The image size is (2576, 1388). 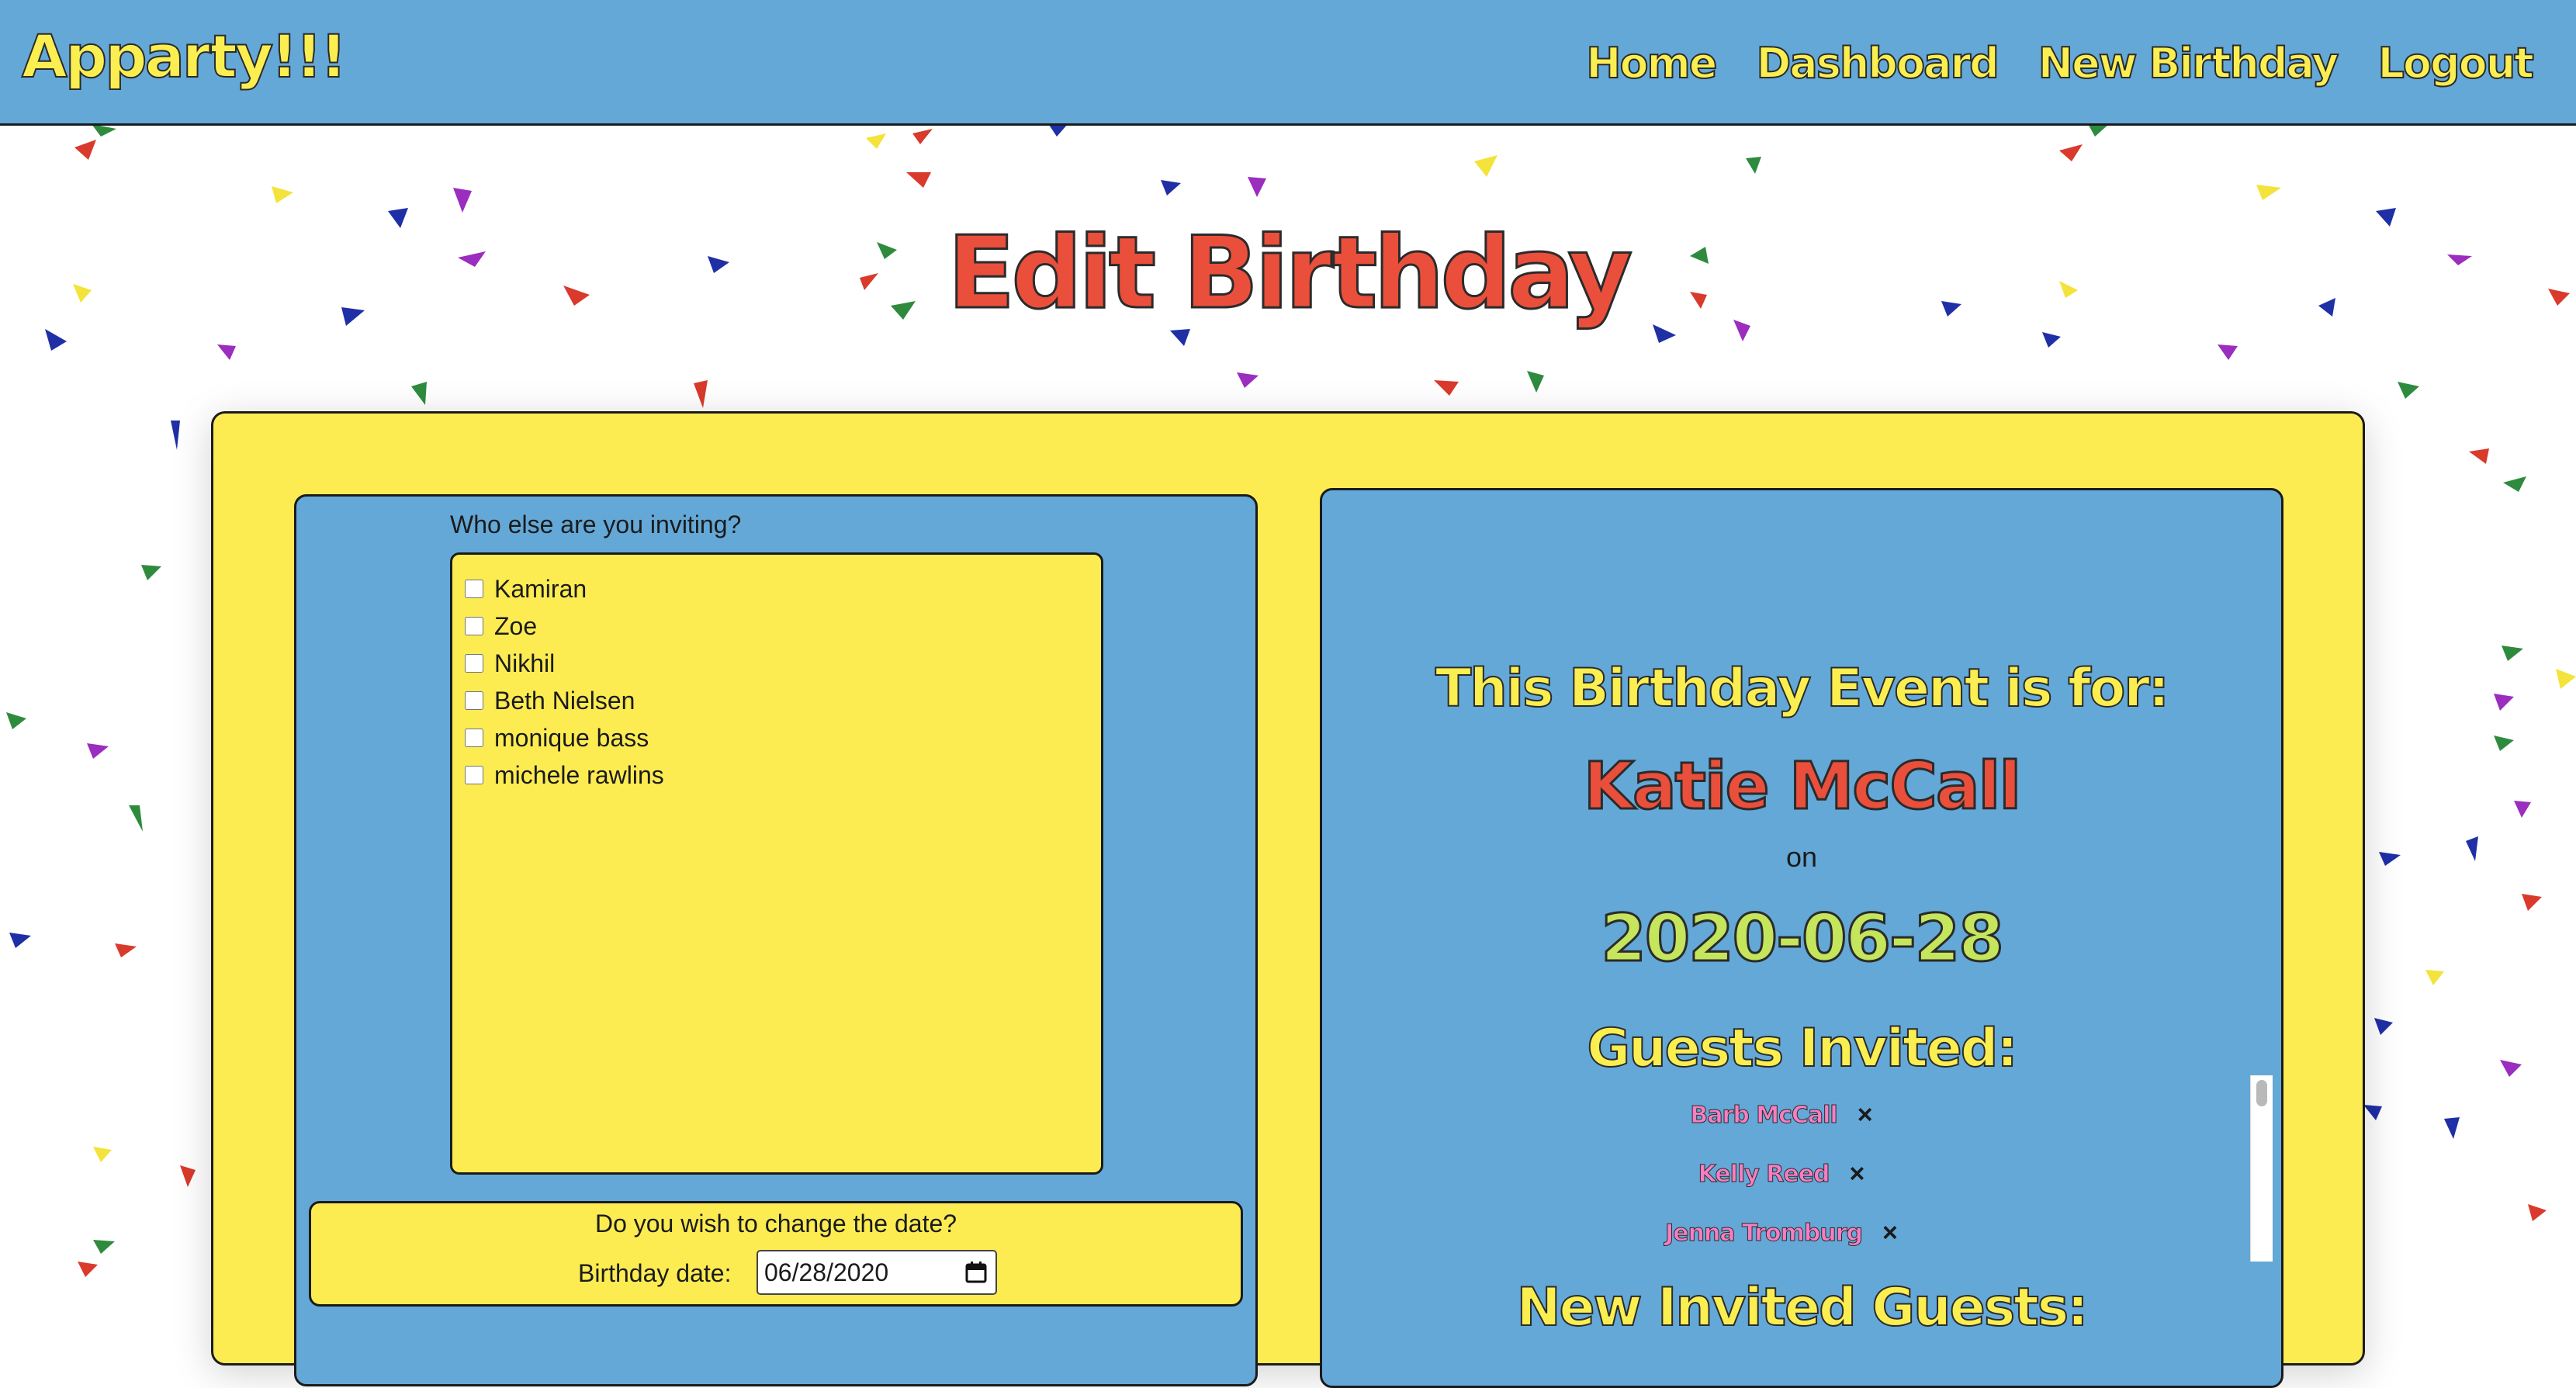 What do you see at coordinates (776, 588) in the screenshot?
I see `guest-option: Kamiran` at bounding box center [776, 588].